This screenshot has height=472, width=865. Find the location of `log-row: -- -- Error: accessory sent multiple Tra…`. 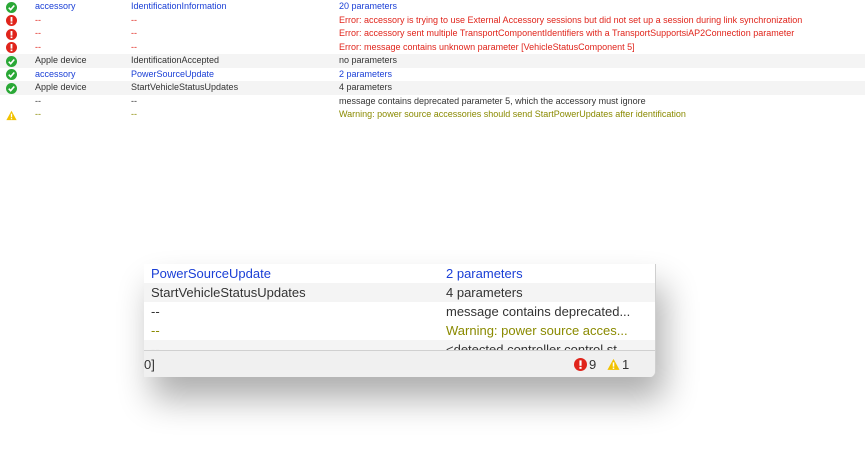

log-row: -- -- Error: accessory sent multiple Tra… is located at coordinates (432, 34).